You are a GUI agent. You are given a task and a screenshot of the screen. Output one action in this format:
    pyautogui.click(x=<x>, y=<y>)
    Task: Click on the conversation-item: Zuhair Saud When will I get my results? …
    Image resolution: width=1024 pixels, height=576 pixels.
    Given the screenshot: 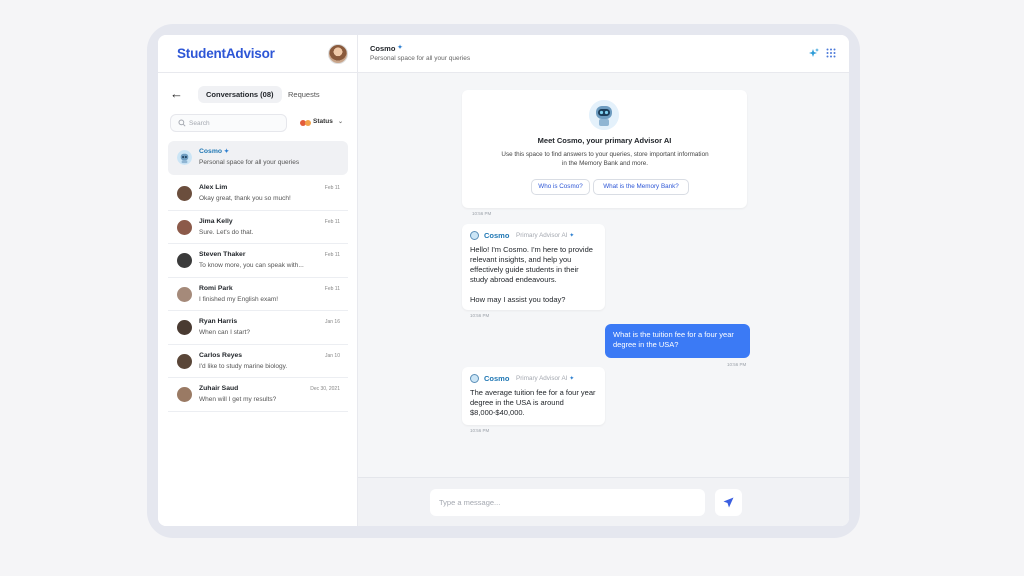 What is the action you would take?
    pyautogui.click(x=258, y=395)
    